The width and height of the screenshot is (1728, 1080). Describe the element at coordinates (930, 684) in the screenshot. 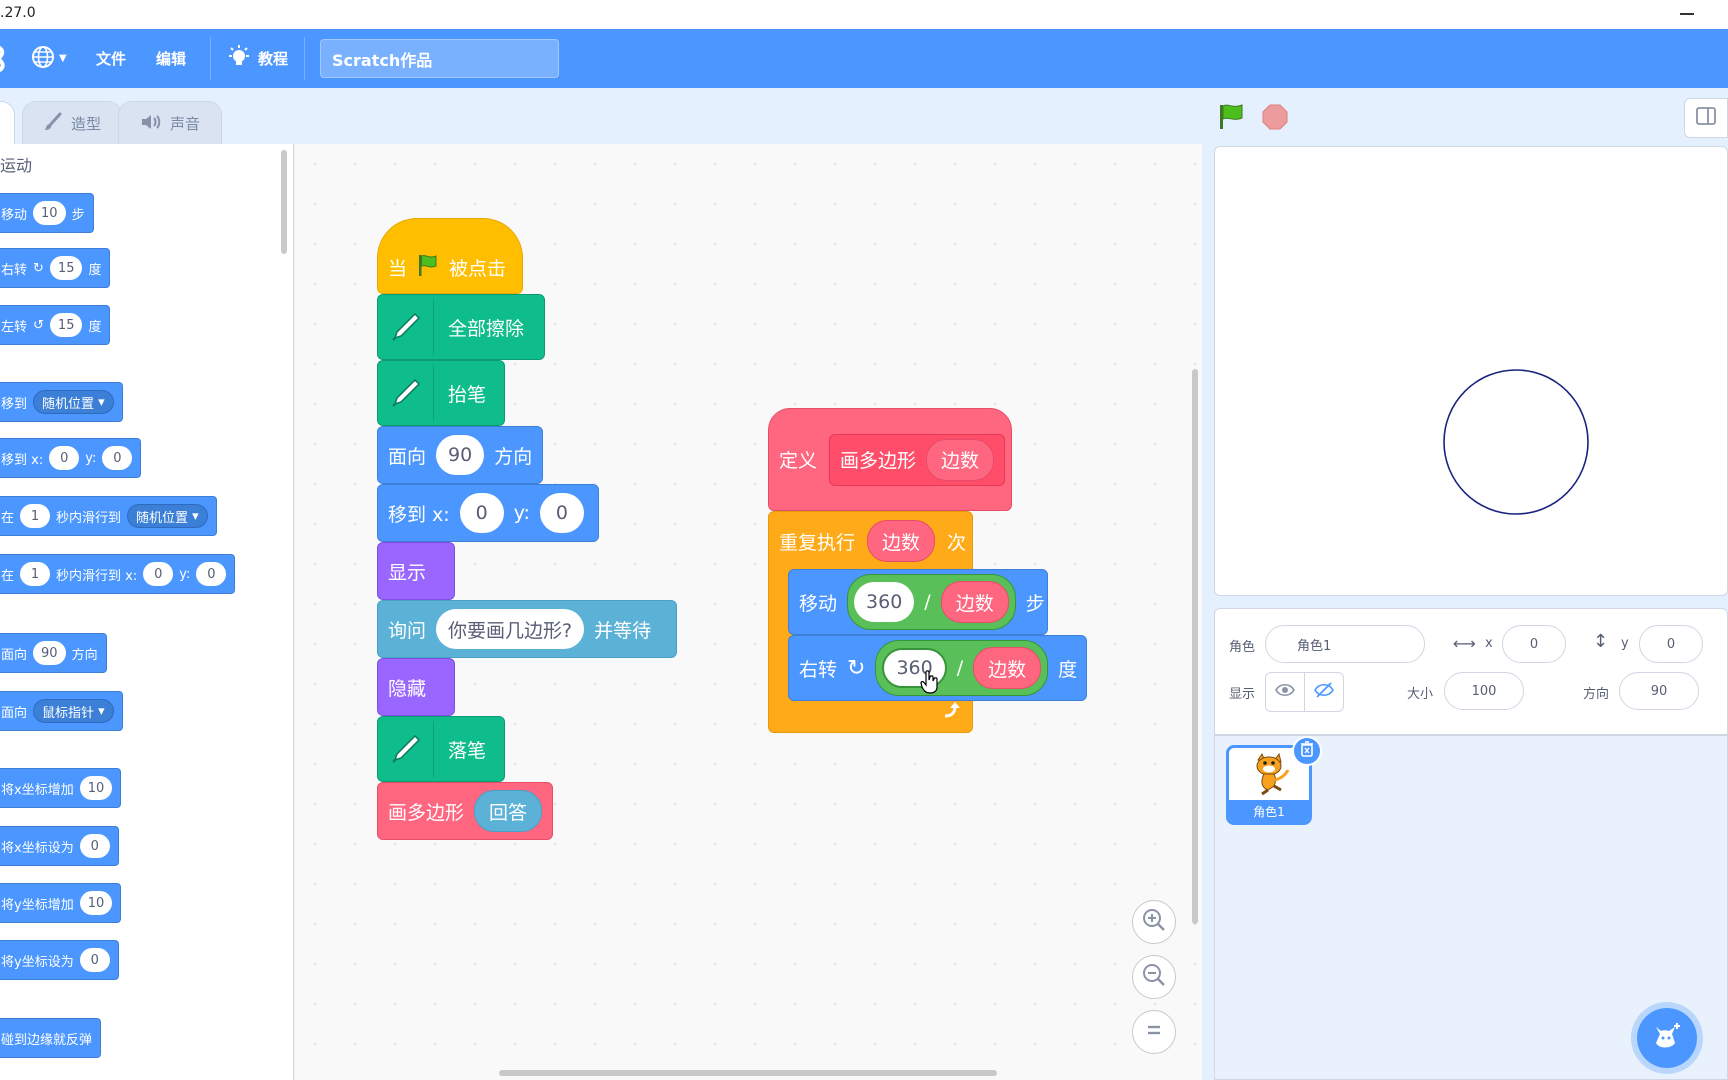

I see `hand-cursor-icon` at that location.